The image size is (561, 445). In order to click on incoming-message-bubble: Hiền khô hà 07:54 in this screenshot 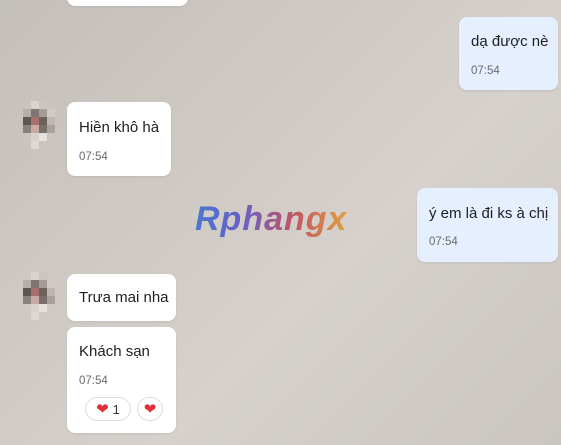, I will do `click(119, 139)`.